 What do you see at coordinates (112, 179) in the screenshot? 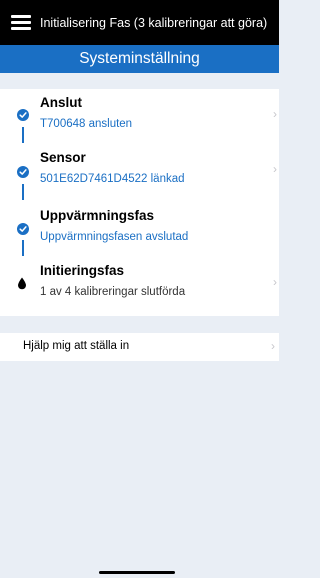
I see `step-status: 501E62D7461D4522 länkad` at bounding box center [112, 179].